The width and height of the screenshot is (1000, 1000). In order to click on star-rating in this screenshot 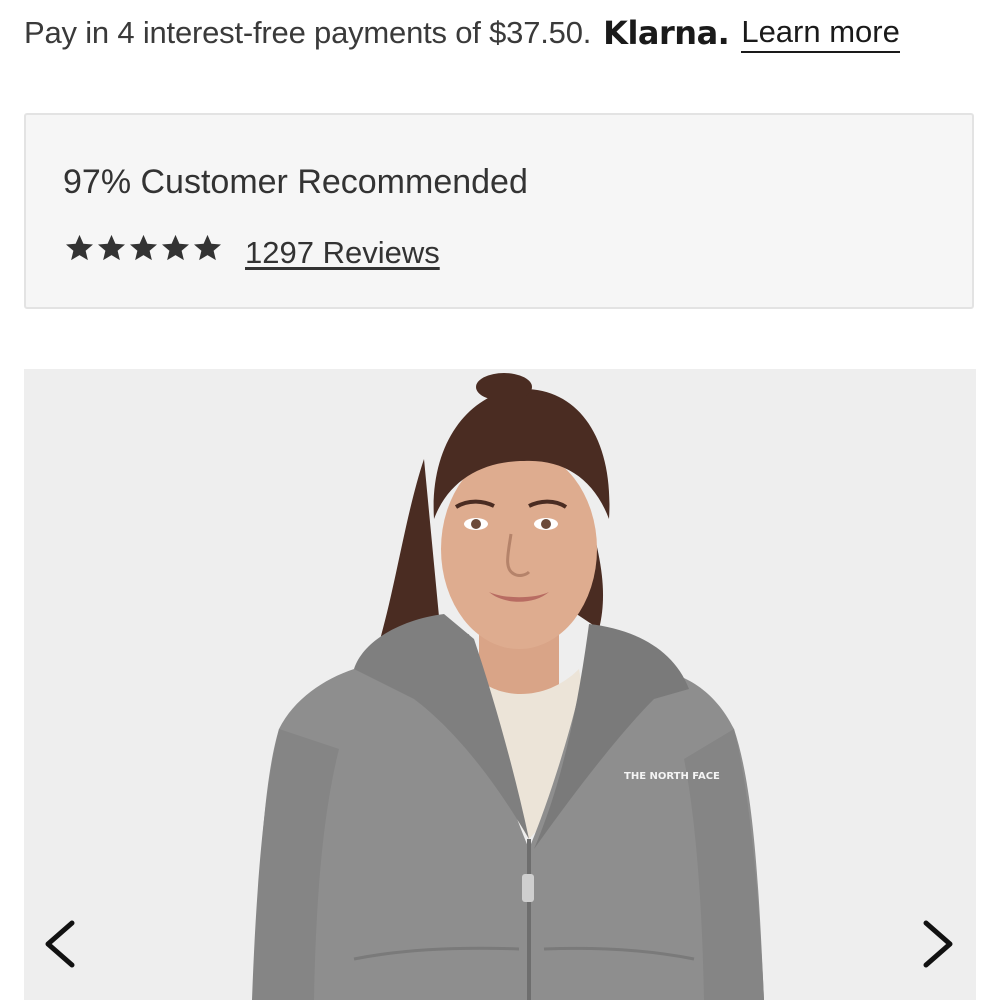, I will do `click(143, 248)`.